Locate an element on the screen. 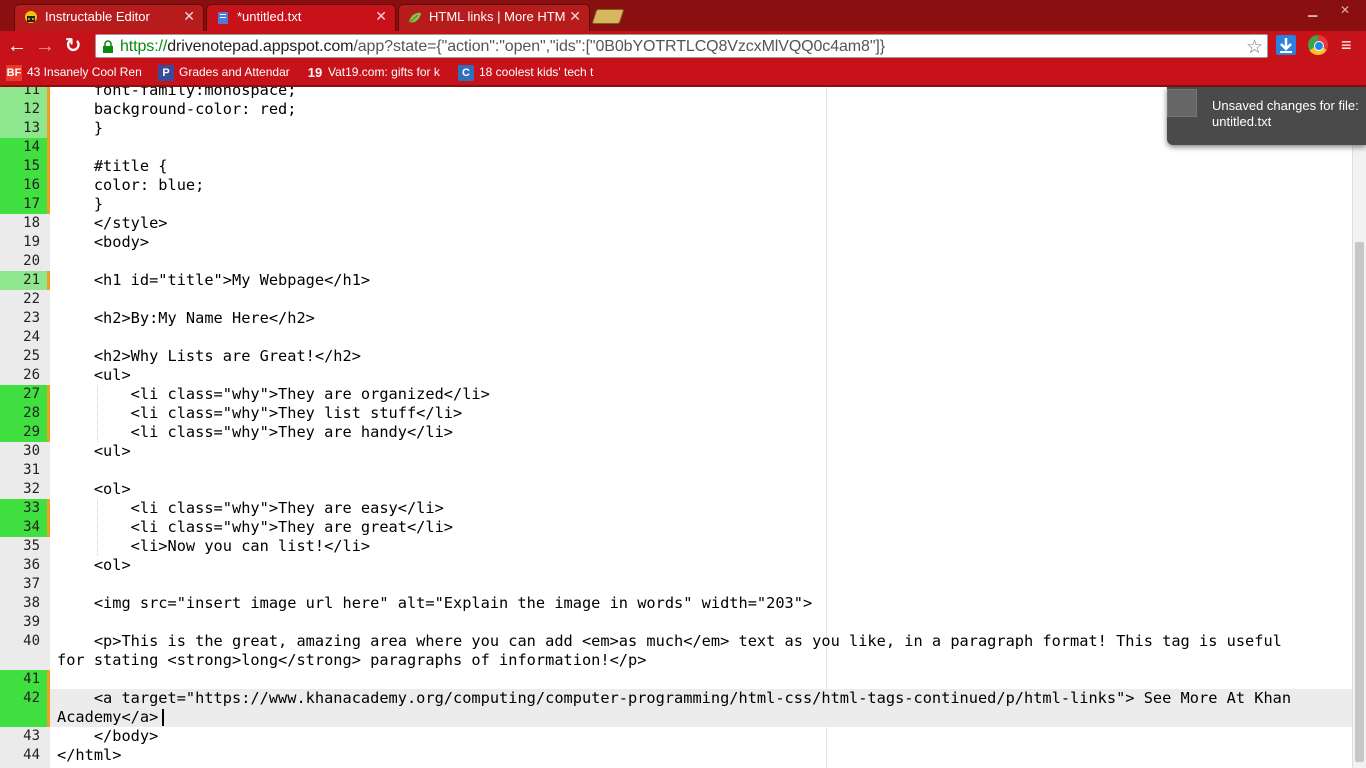 The height and width of the screenshot is (768, 1366). line-number: 37 is located at coordinates (31, 584).